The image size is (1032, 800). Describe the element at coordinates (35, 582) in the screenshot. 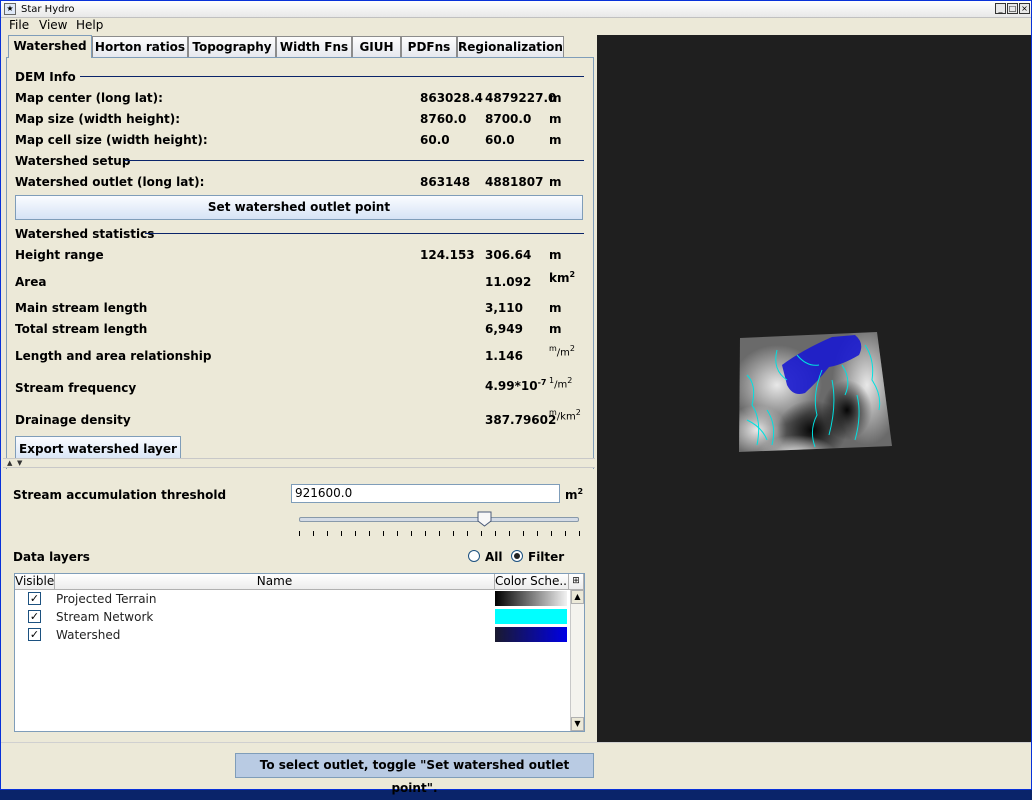

I see `column-visible: Visible` at that location.